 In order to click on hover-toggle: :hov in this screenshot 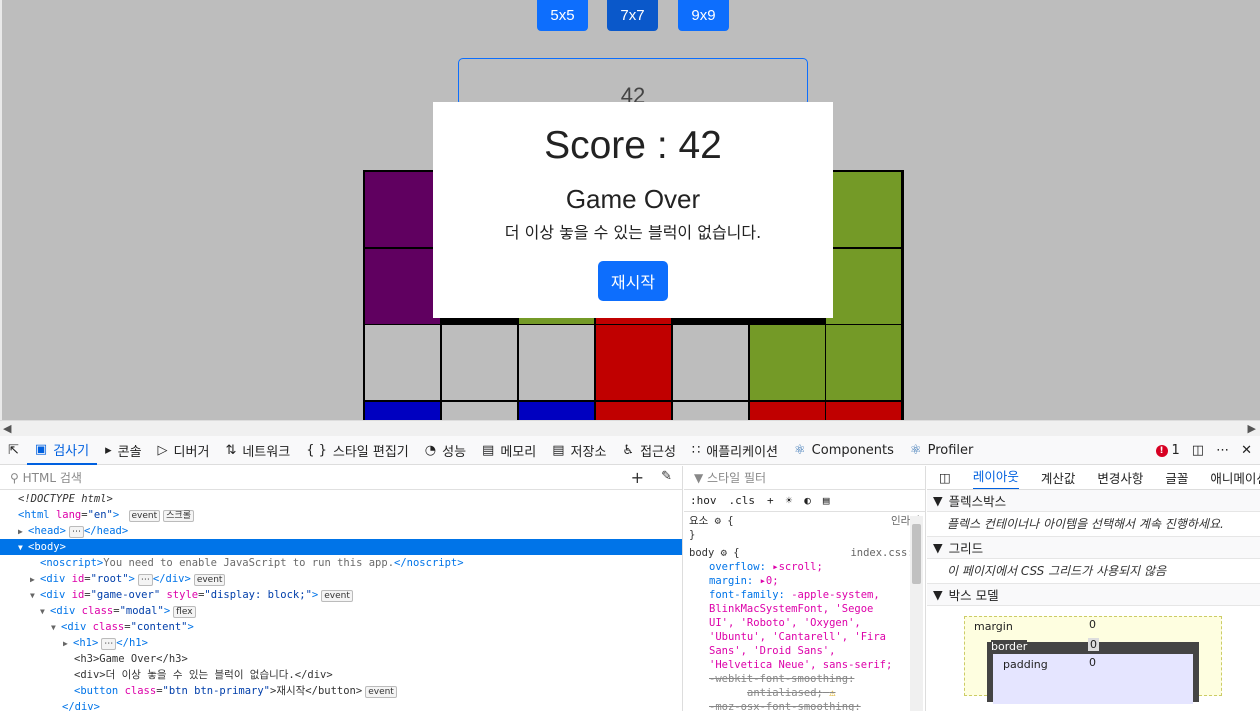, I will do `click(703, 500)`.